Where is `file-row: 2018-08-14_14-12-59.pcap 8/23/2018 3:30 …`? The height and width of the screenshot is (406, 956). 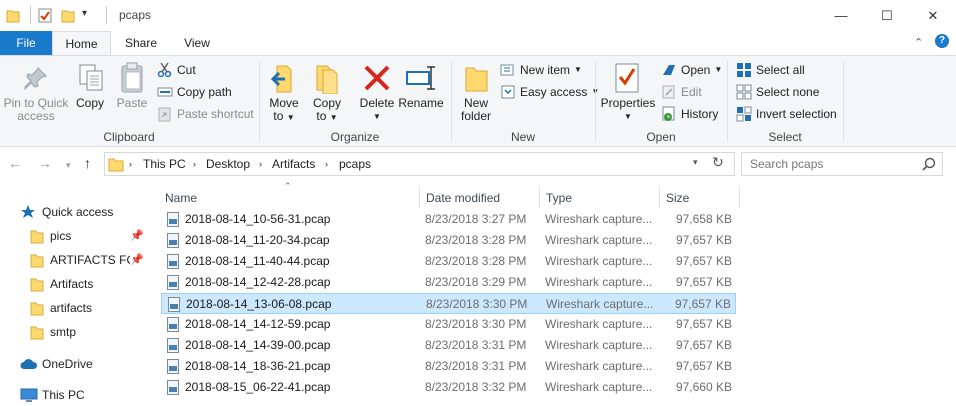
file-row: 2018-08-14_14-12-59.pcap 8/23/2018 3:30 … is located at coordinates (448, 324).